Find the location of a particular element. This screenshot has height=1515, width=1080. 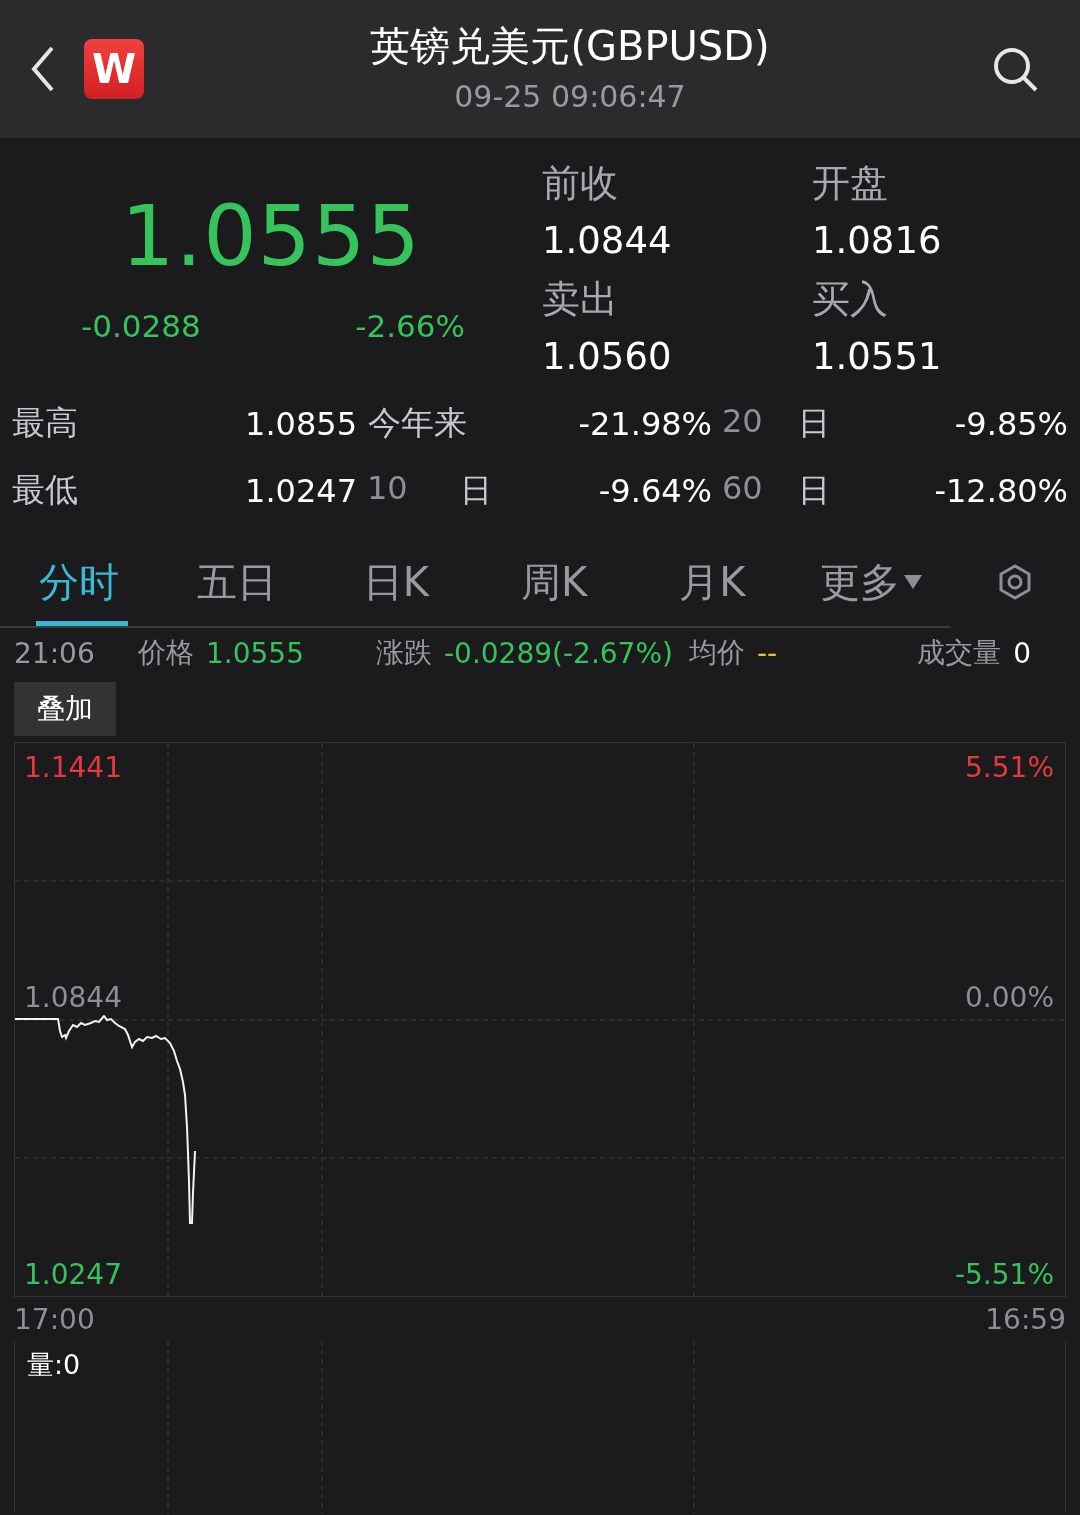

last-price: 1.0555 is located at coordinates (271, 236).